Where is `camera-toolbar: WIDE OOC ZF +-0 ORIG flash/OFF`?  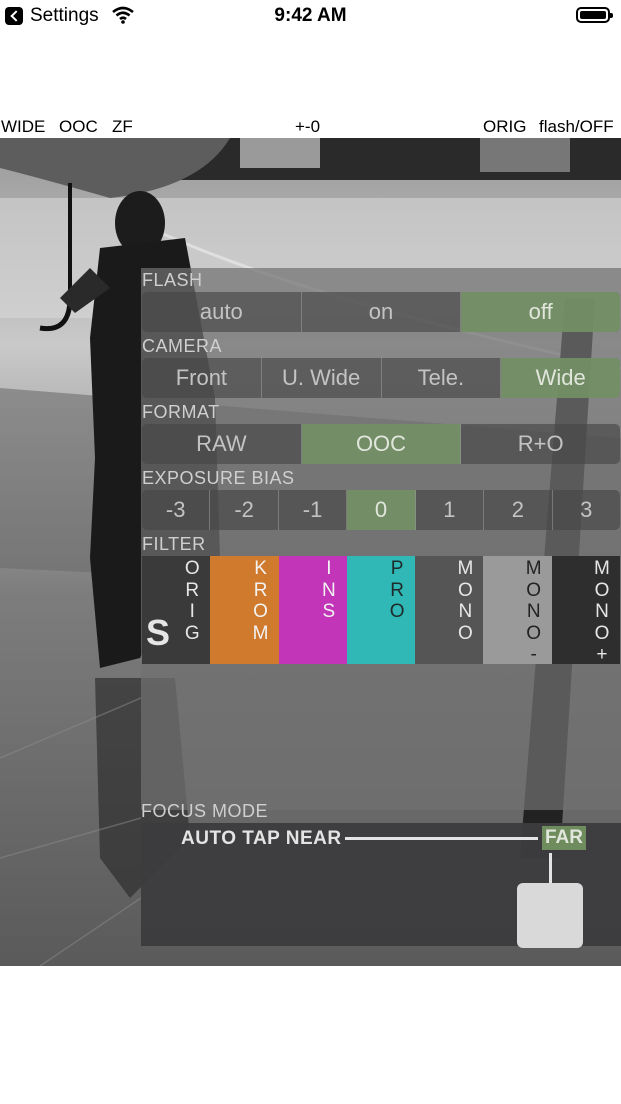 camera-toolbar: WIDE OOC ZF +-0 ORIG flash/OFF is located at coordinates (310, 128).